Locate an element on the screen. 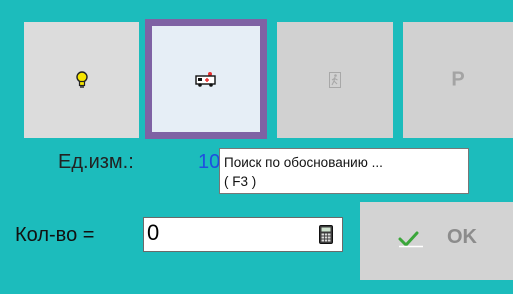 Image resolution: width=513 pixels, height=294 pixels. p-letter: P is located at coordinates (458, 79).